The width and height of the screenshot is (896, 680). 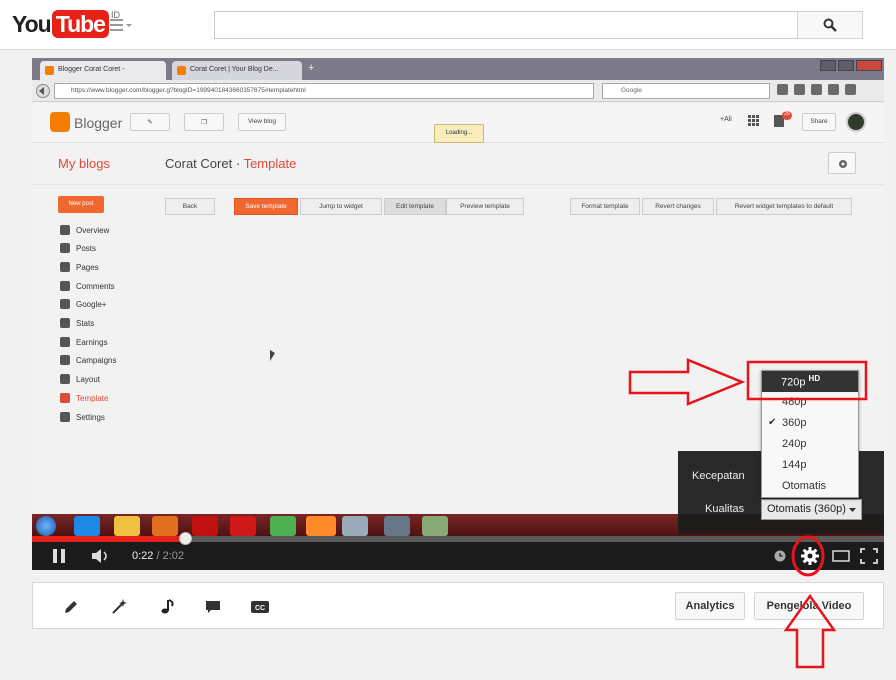 I want to click on edit-pencil-icon, so click(x=71, y=607).